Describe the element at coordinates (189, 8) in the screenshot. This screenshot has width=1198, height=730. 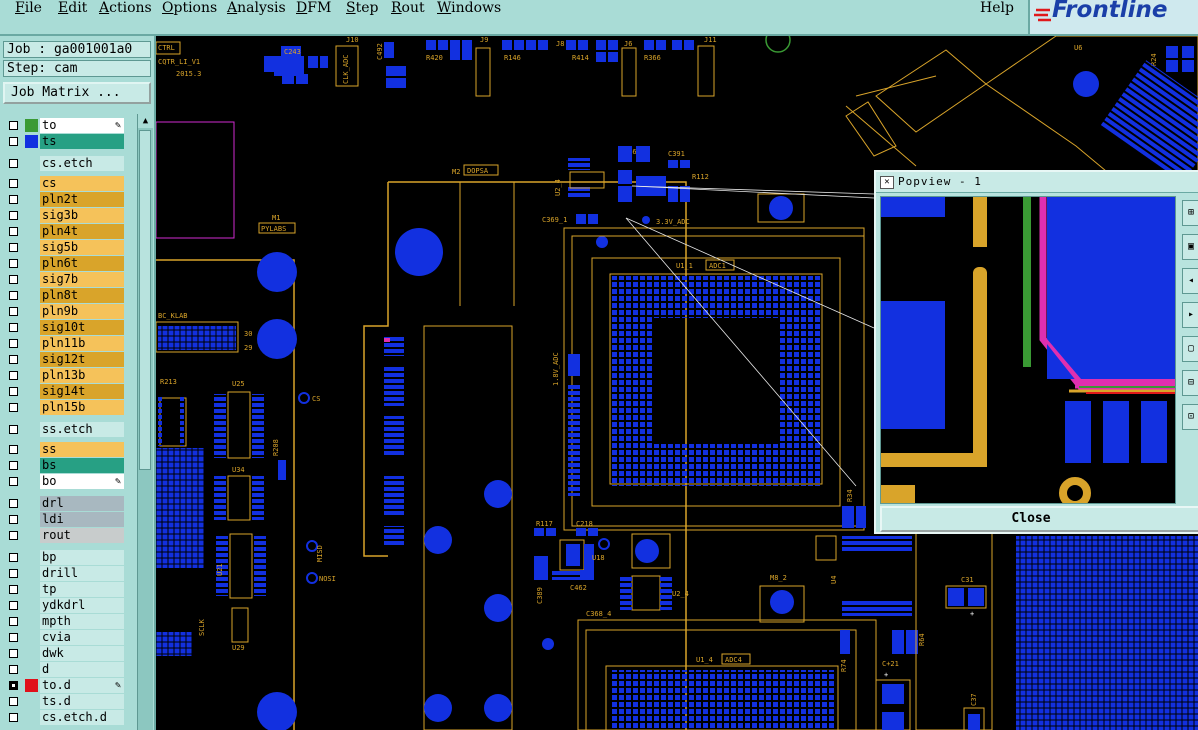
I see `menu-options: Options` at that location.